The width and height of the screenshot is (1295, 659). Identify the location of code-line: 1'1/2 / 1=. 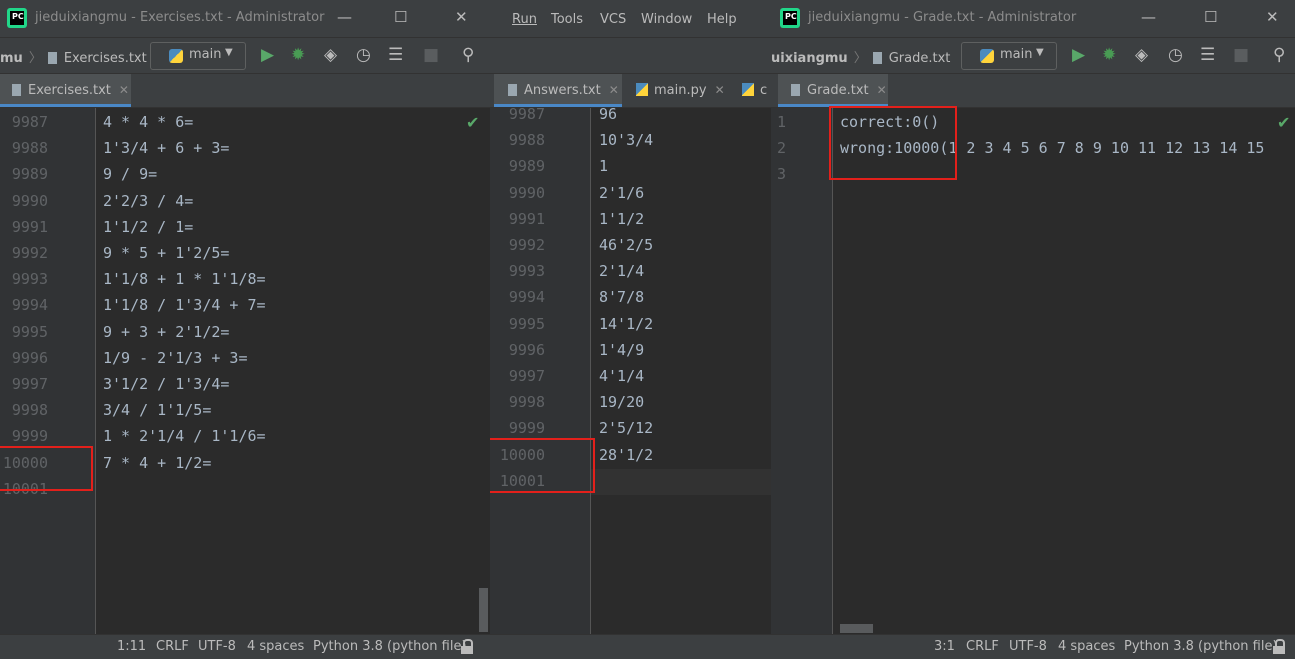
(148, 226).